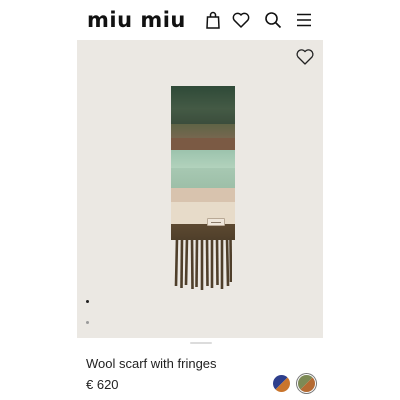 Image resolution: width=400 pixels, height=400 pixels. I want to click on menu-icon, so click(304, 20).